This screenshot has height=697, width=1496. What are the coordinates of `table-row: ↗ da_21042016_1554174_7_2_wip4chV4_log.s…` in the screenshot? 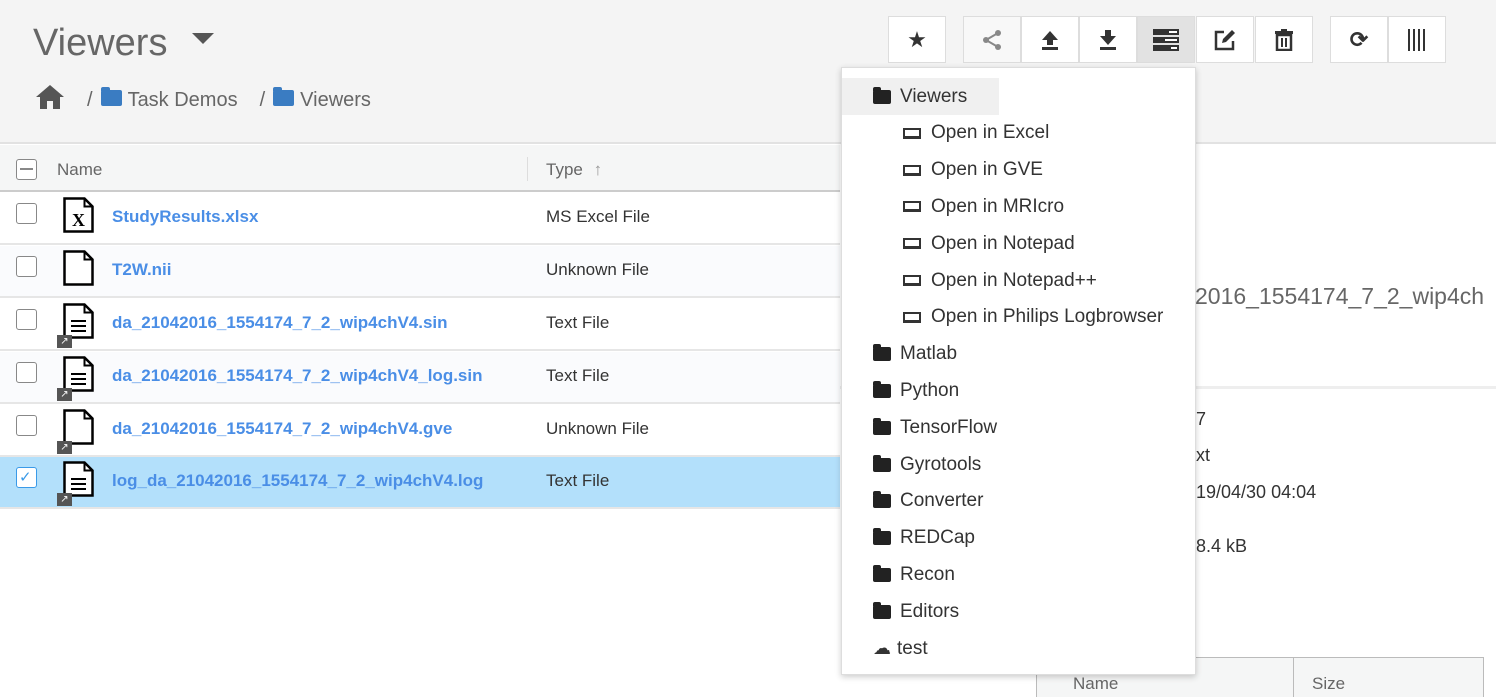 It's located at (420, 378).